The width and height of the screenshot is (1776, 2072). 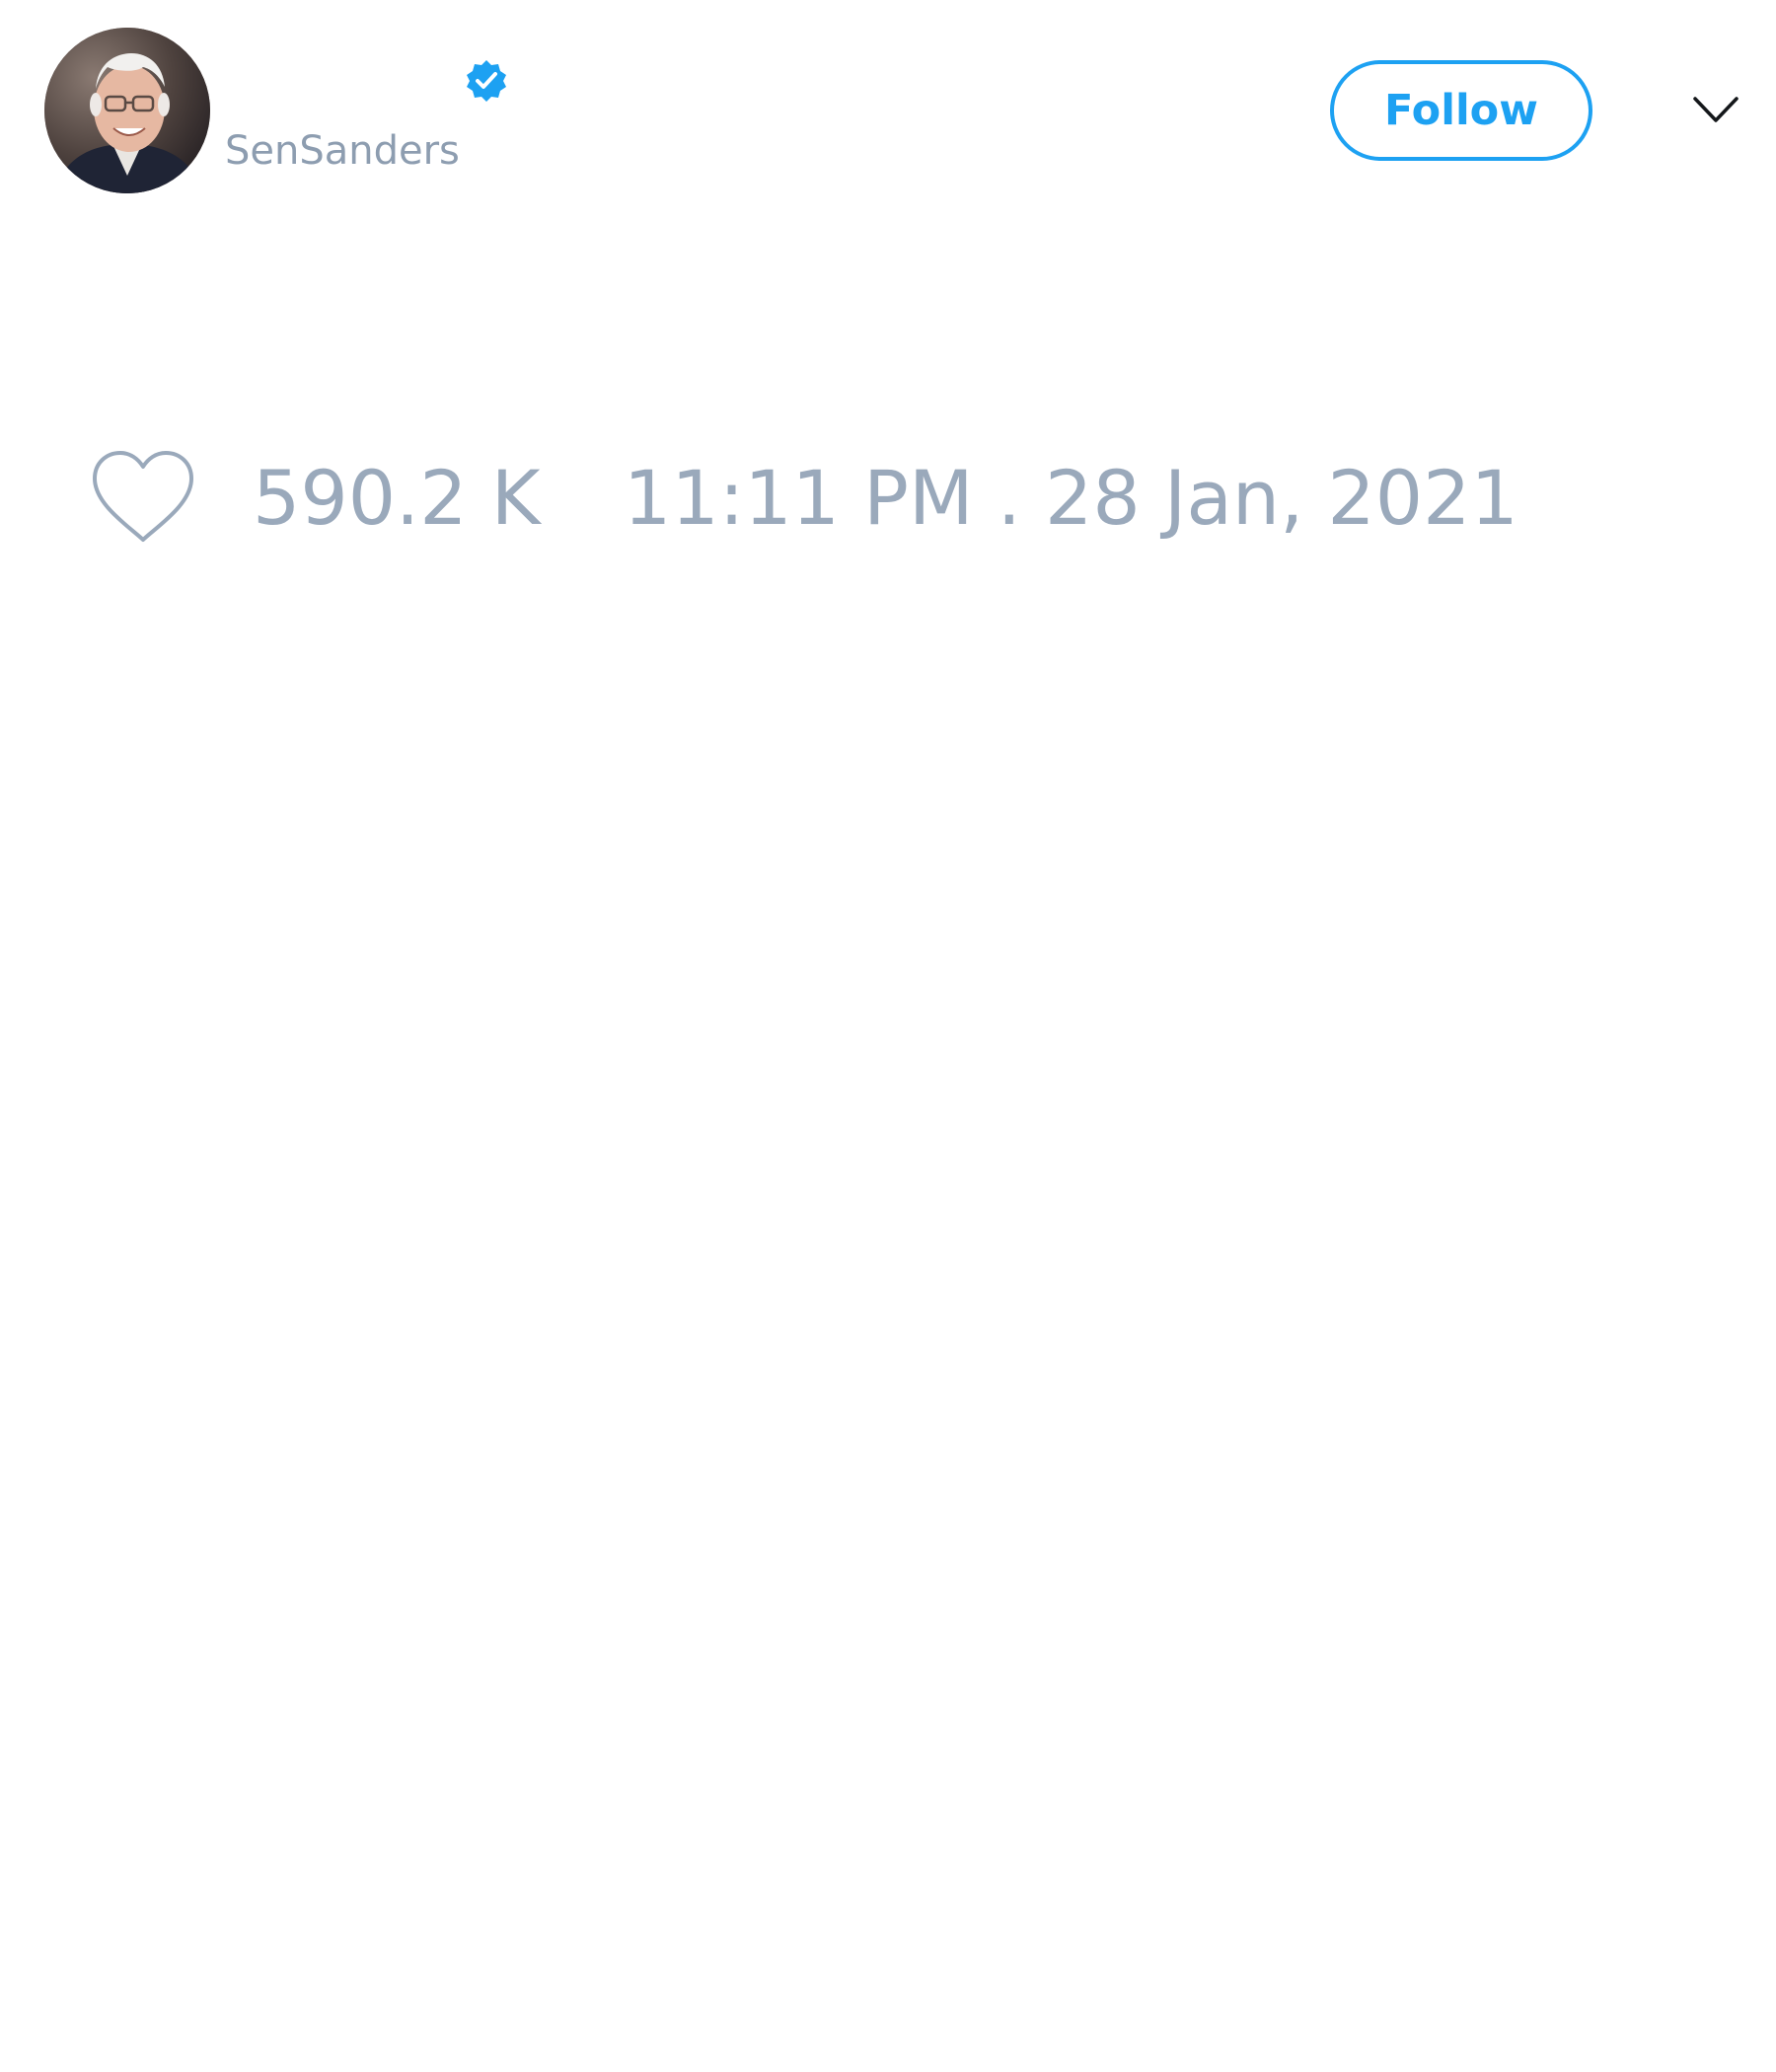 What do you see at coordinates (487, 81) in the screenshot?
I see `verified-badge-icon` at bounding box center [487, 81].